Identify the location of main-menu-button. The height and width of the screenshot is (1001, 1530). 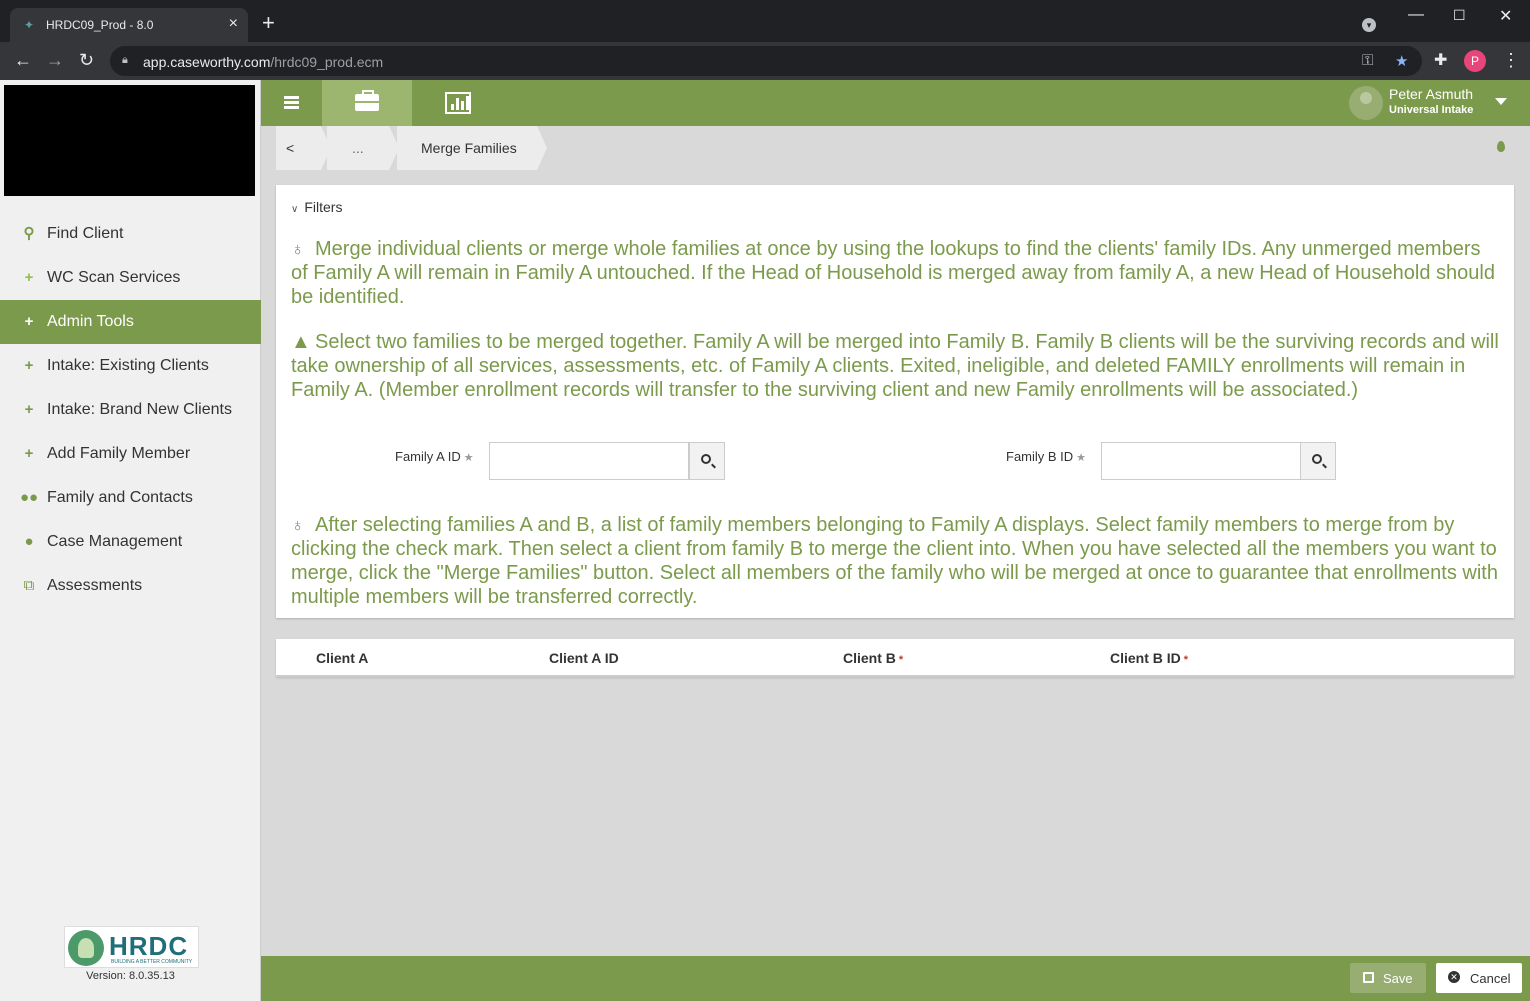
(291, 103).